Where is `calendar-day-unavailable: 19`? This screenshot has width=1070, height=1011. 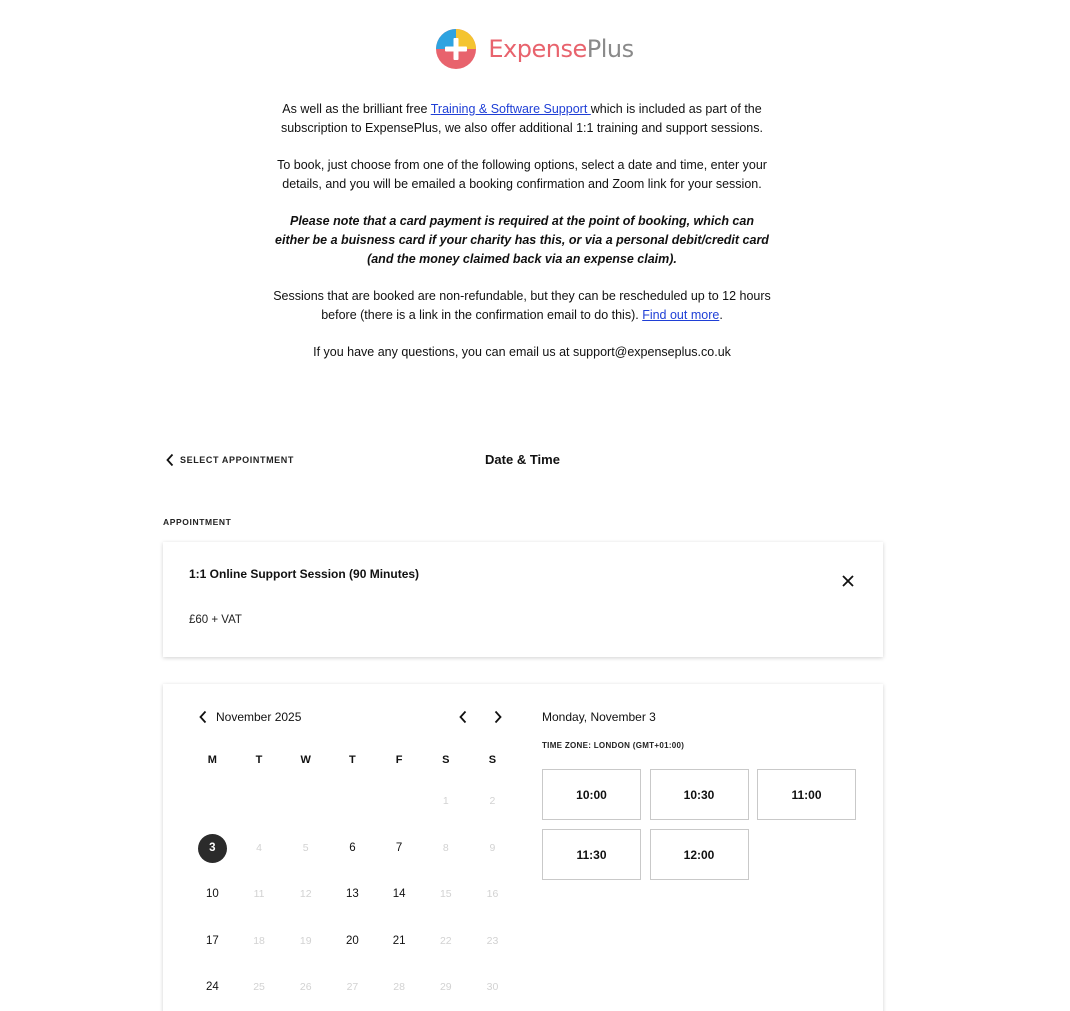 calendar-day-unavailable: 19 is located at coordinates (305, 941).